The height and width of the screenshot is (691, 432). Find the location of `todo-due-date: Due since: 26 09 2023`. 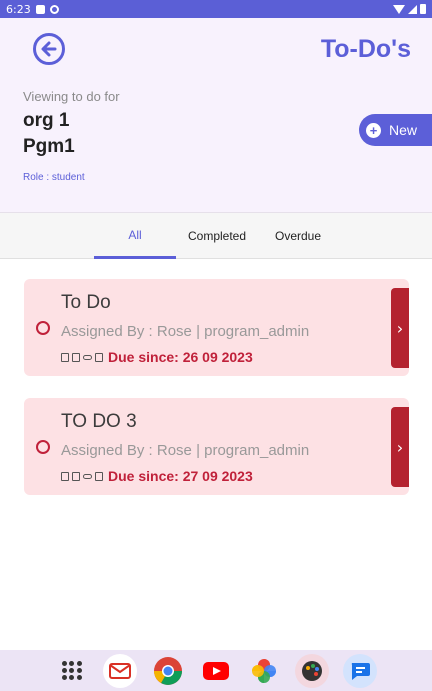

todo-due-date: Due since: 26 09 2023 is located at coordinates (180, 357).